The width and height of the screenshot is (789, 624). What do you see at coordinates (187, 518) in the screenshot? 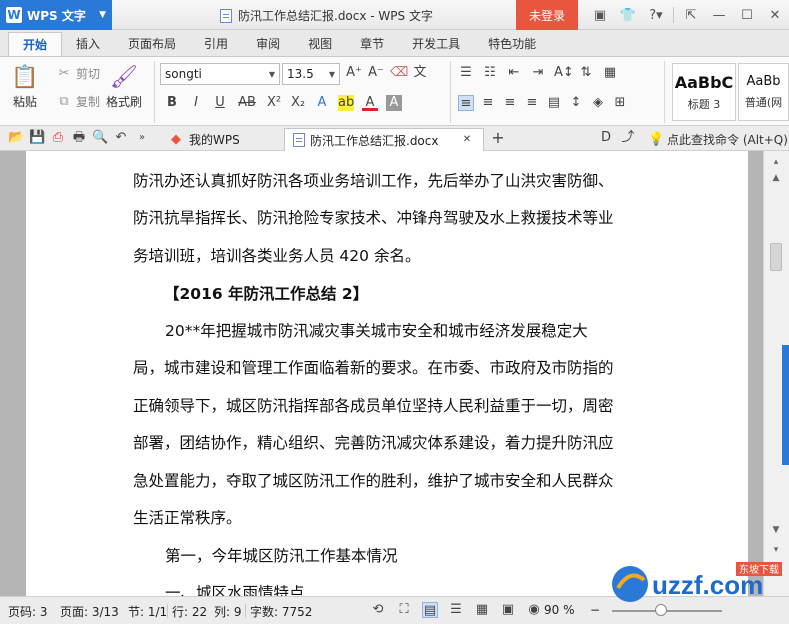
I see `paragraph-line: 生活正常秩序。` at bounding box center [187, 518].